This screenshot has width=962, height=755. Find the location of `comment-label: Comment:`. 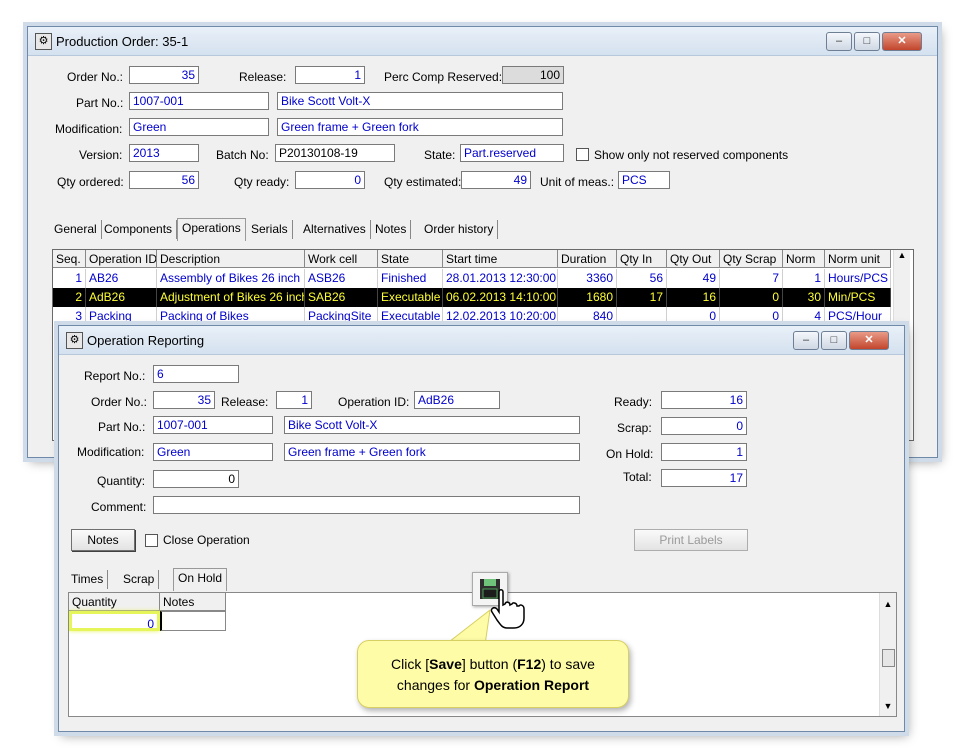

comment-label: Comment: is located at coordinates (119, 507).